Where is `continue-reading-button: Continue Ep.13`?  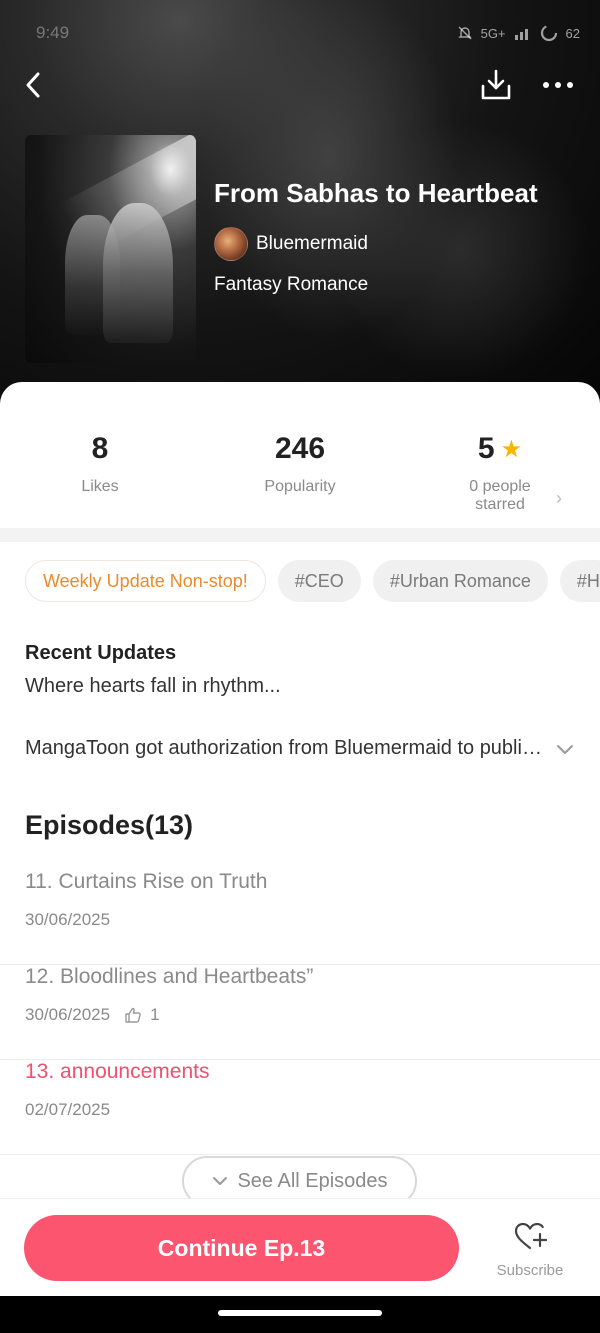
continue-reading-button: Continue Ep.13 is located at coordinates (241, 1248).